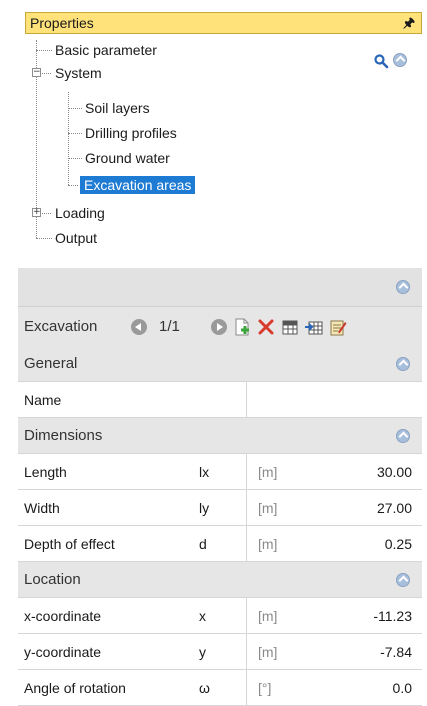  What do you see at coordinates (220, 287) in the screenshot?
I see `panel-header` at bounding box center [220, 287].